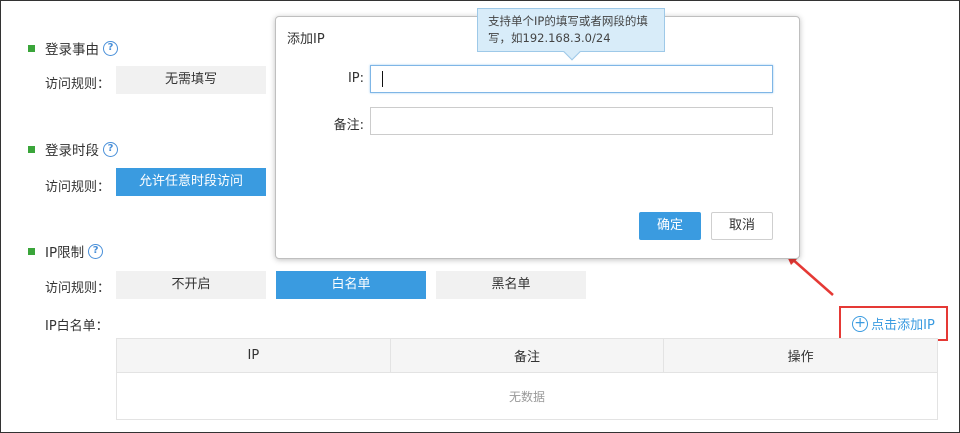  I want to click on dialog-title: 添加IP, so click(306, 39).